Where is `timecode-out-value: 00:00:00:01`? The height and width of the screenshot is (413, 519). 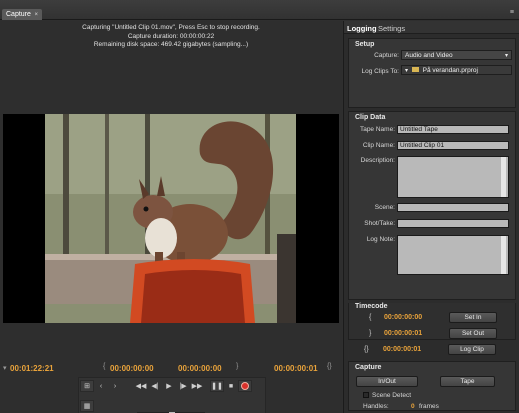
timecode-out-value: 00:00:00:01 is located at coordinates (403, 333).